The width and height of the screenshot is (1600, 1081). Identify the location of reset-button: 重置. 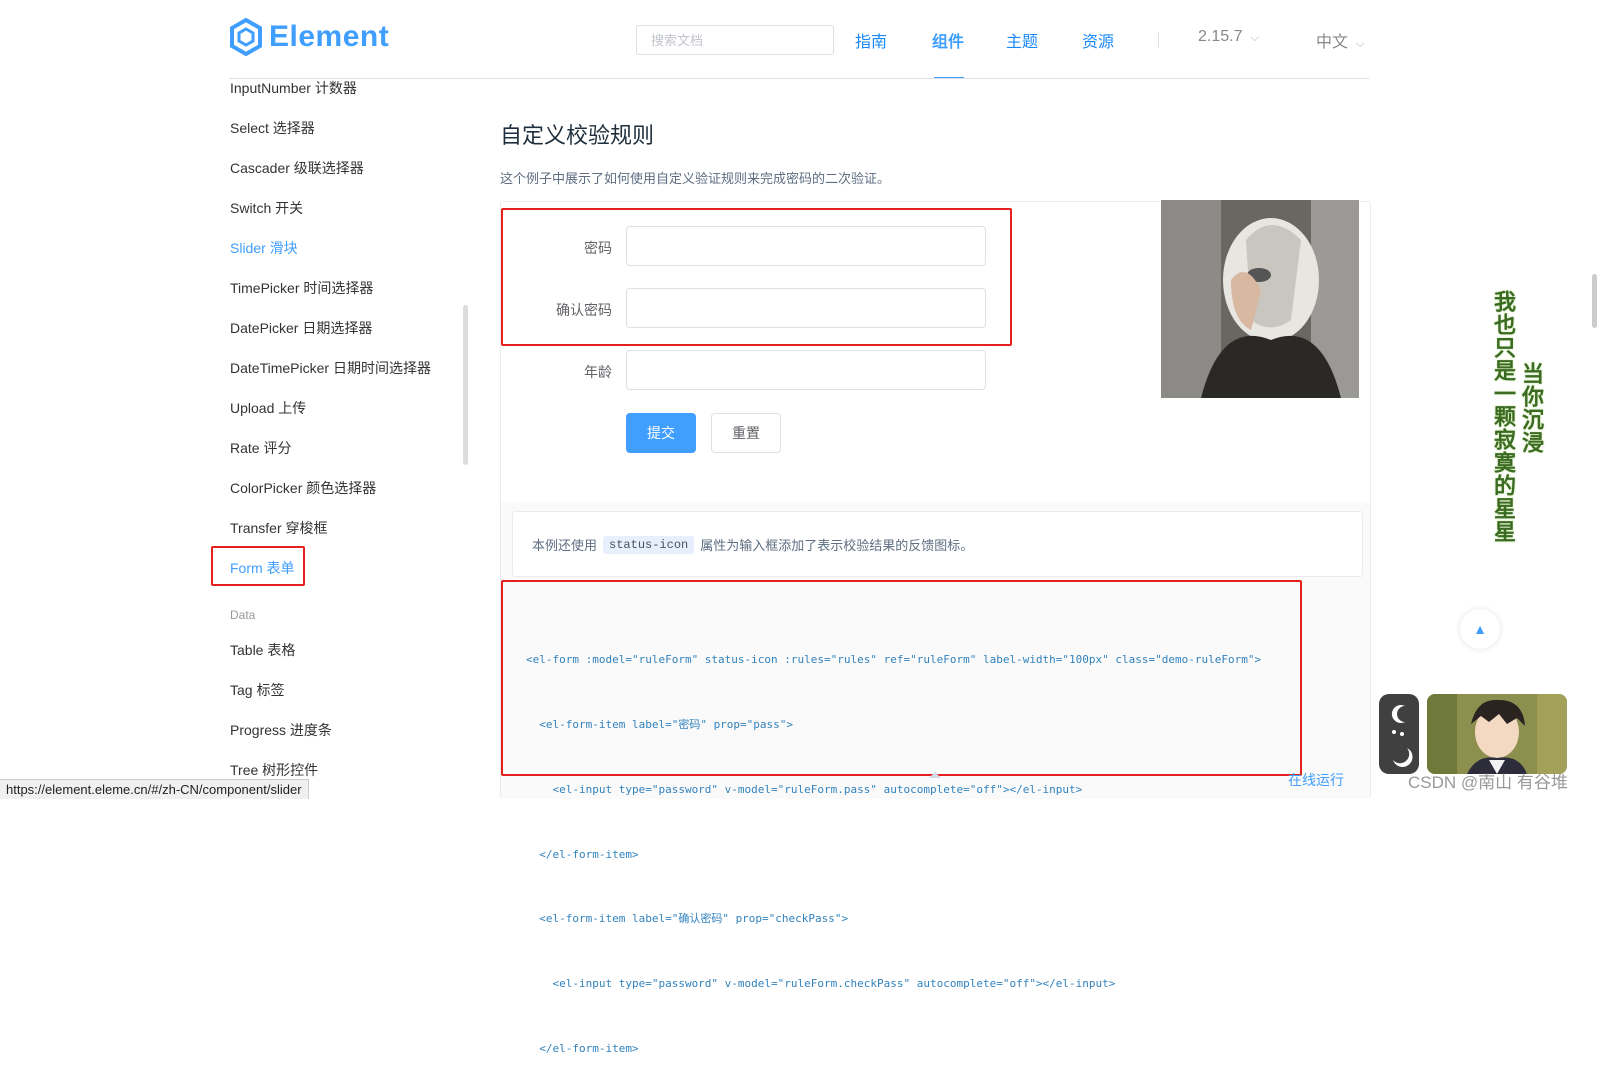
(746, 433).